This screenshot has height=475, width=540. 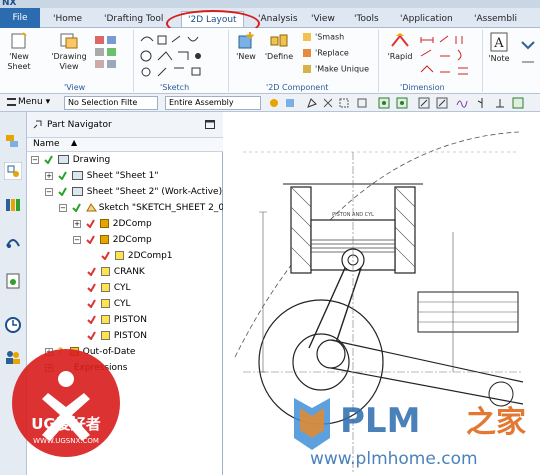 I want to click on tab-2d-layout: '2D Layout, so click(x=212, y=19).